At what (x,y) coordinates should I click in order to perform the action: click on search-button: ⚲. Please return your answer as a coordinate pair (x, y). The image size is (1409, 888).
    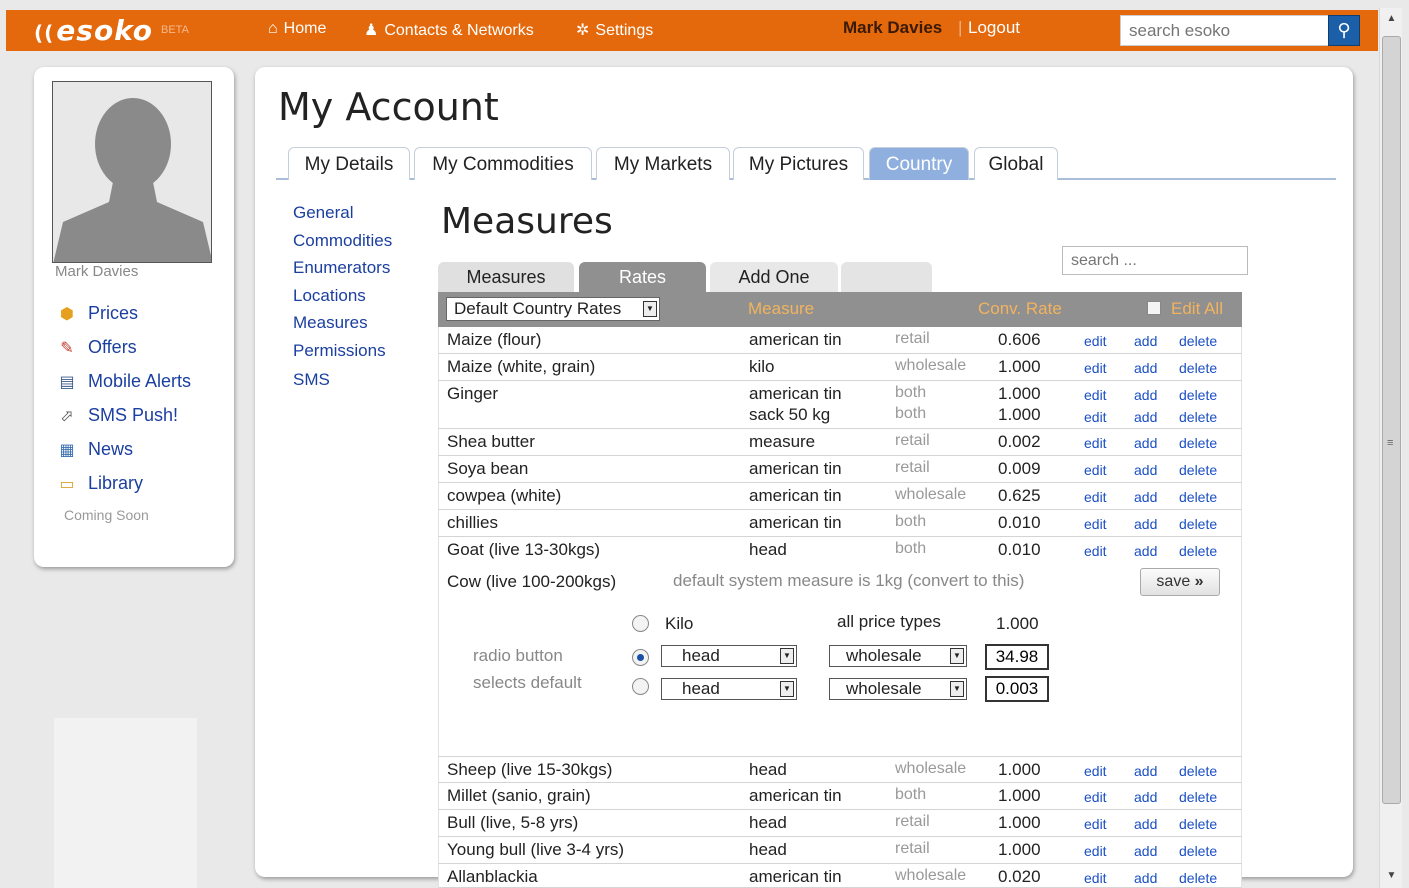
    Looking at the image, I should click on (1344, 30).